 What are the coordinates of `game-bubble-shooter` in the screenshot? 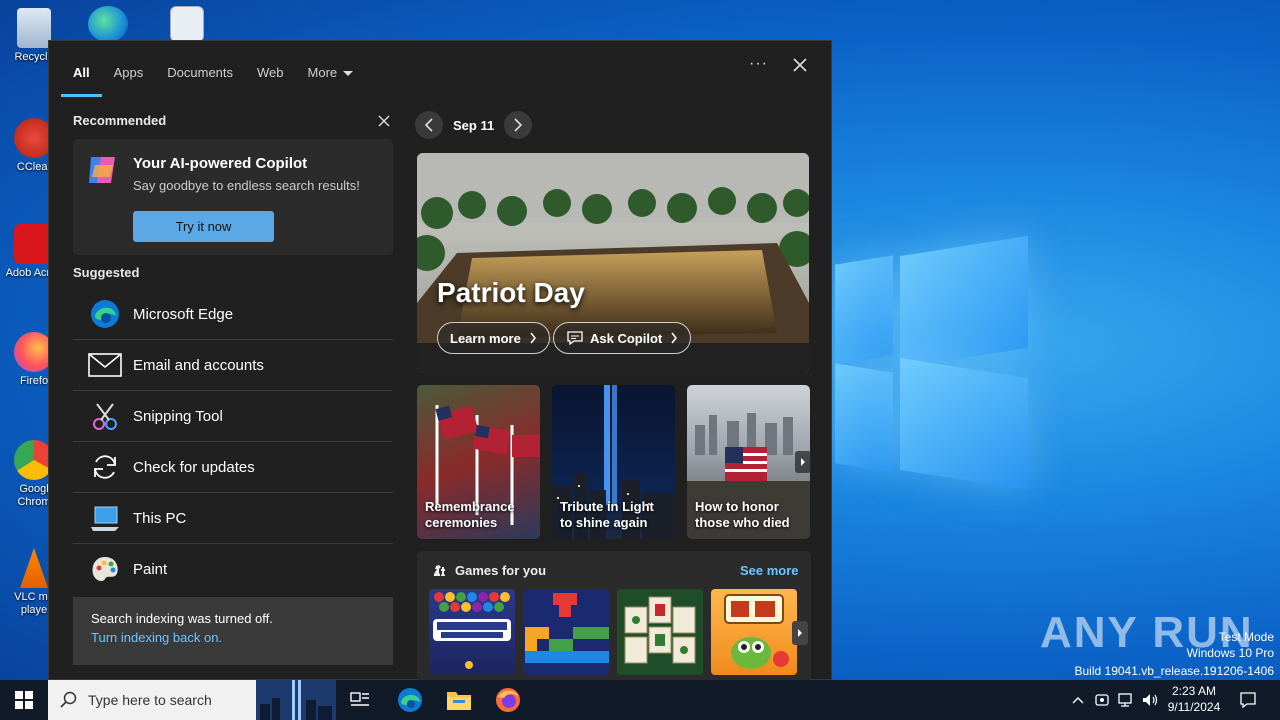 It's located at (472, 632).